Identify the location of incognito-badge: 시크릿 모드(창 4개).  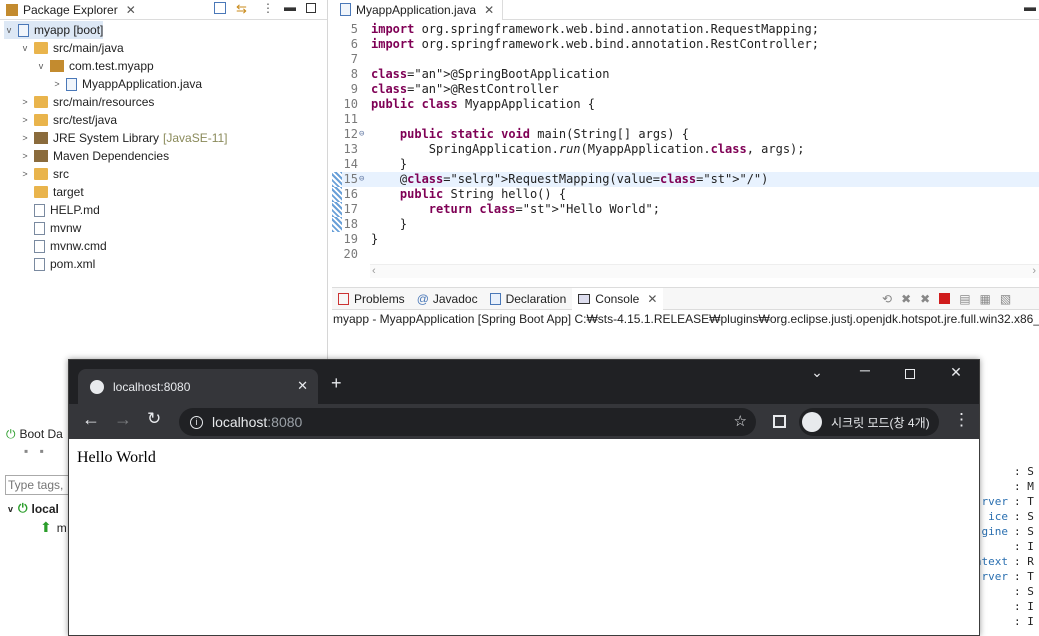
(869, 422).